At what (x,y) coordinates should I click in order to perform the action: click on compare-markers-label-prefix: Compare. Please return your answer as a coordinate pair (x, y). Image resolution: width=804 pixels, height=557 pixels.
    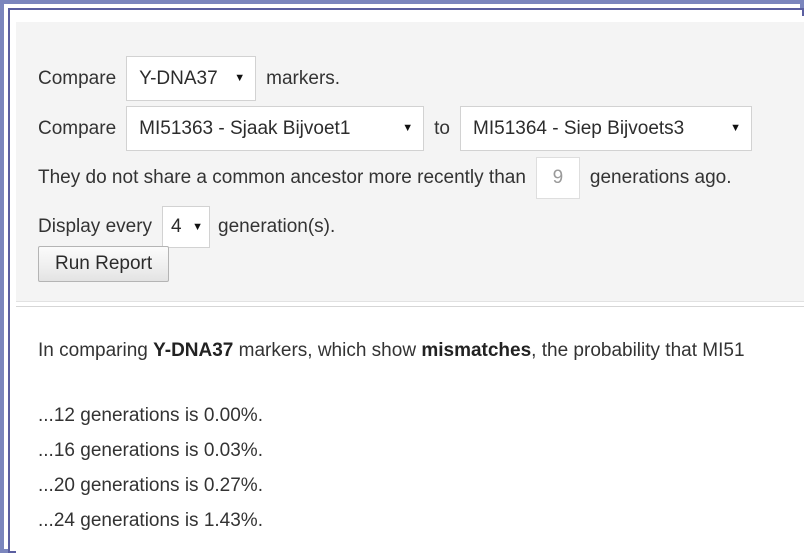
    Looking at the image, I should click on (77, 78).